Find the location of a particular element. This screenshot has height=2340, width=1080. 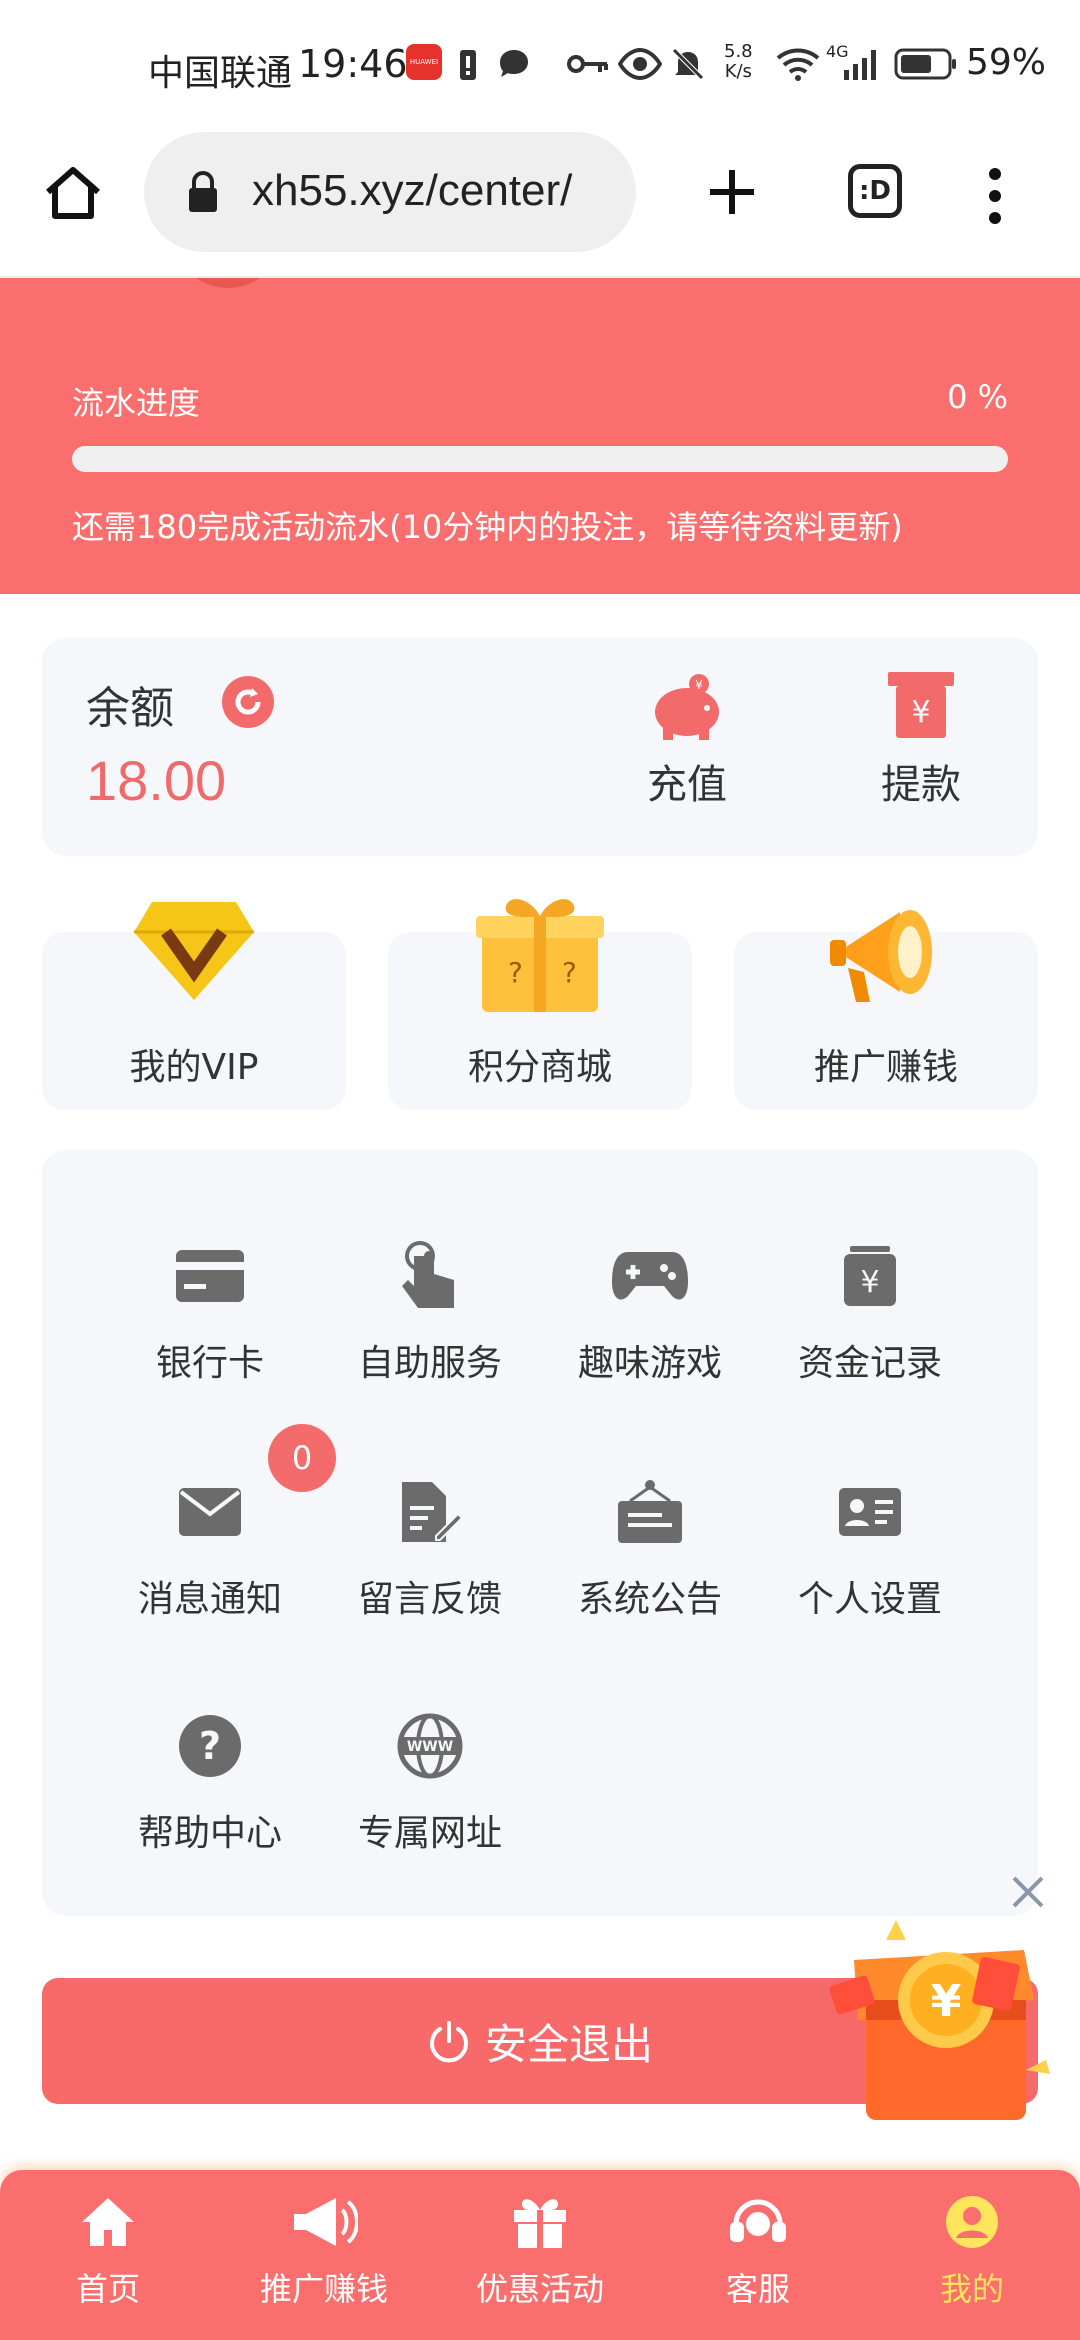

fund-records-item: ¥ 资金记录 is located at coordinates (870, 1311).